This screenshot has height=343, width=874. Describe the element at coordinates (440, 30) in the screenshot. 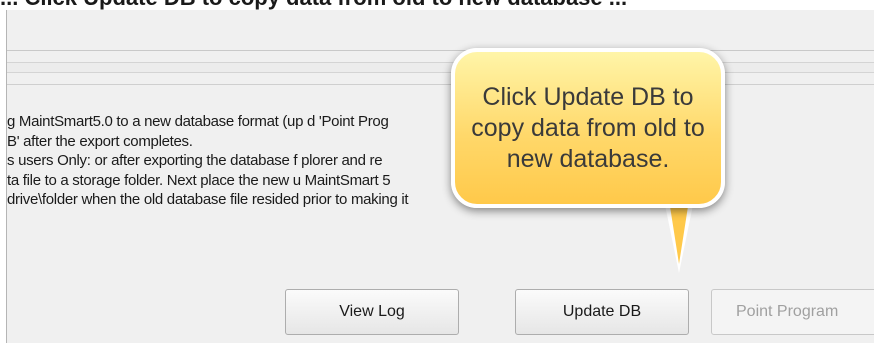

I see `toolbar-strip` at that location.